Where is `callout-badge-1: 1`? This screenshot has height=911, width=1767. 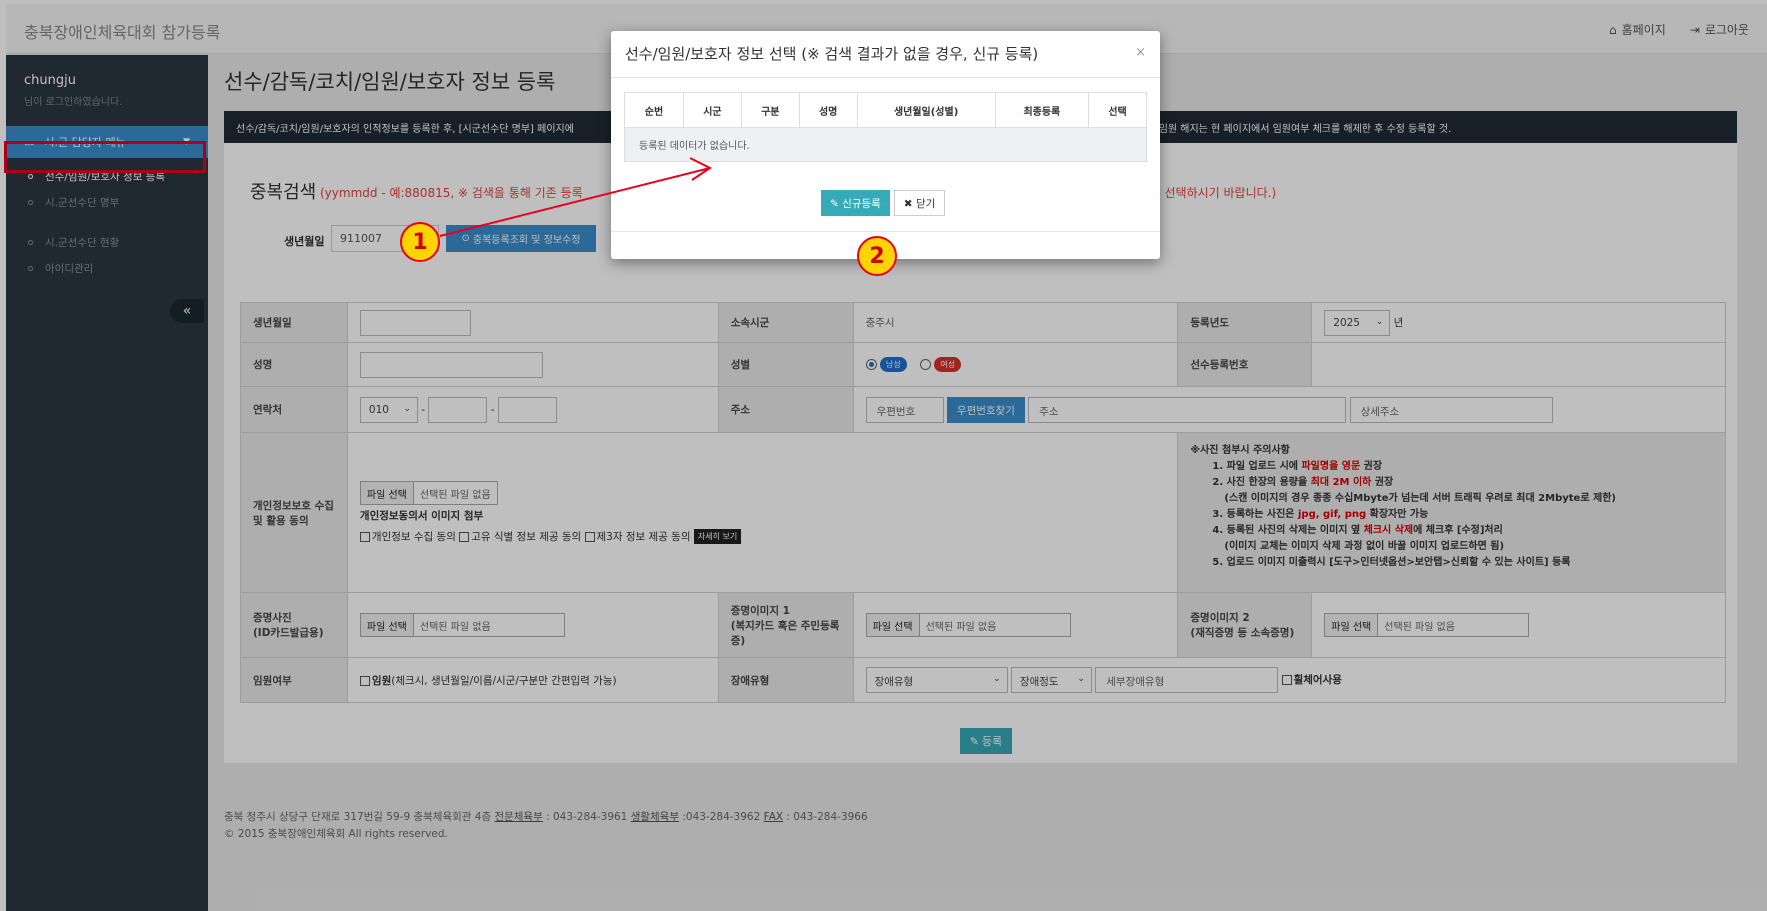 callout-badge-1: 1 is located at coordinates (420, 242).